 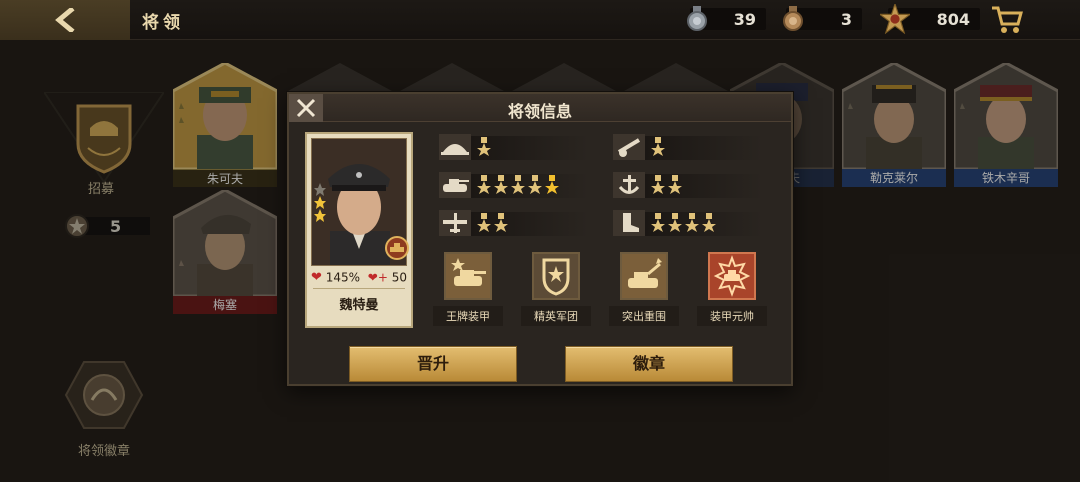 I want to click on close-button, so click(x=306, y=108).